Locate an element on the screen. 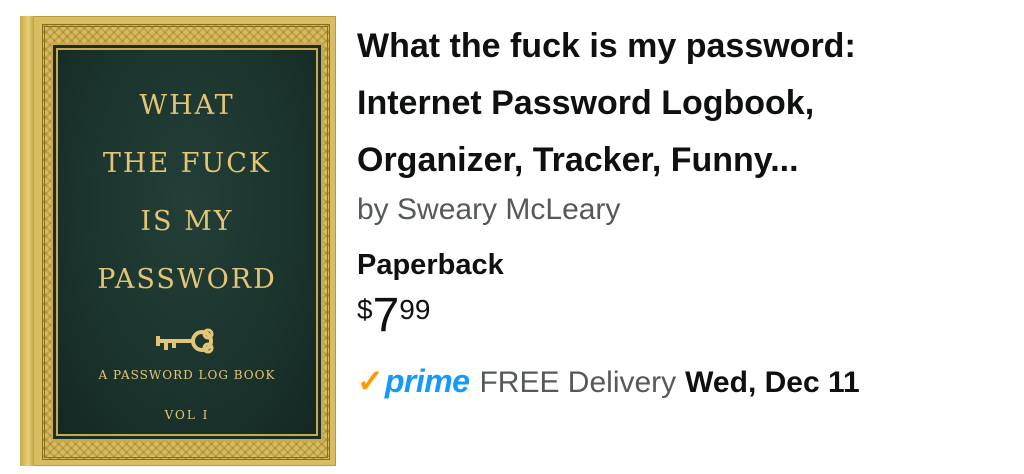  price-whole: 7 is located at coordinates (386, 315).